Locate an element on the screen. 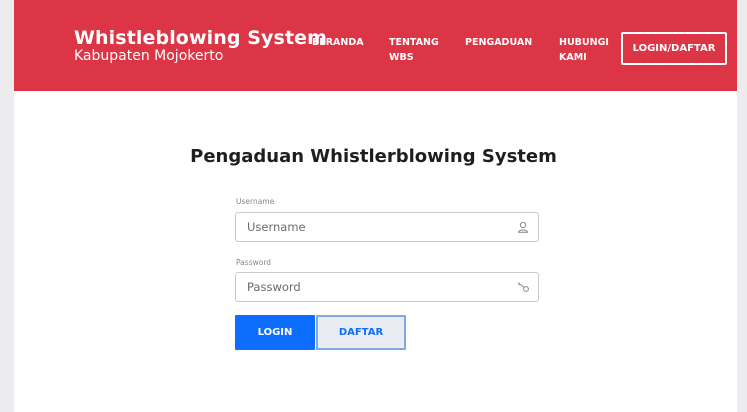  nav-item-pengaduan: PENGADUAN is located at coordinates (498, 42).